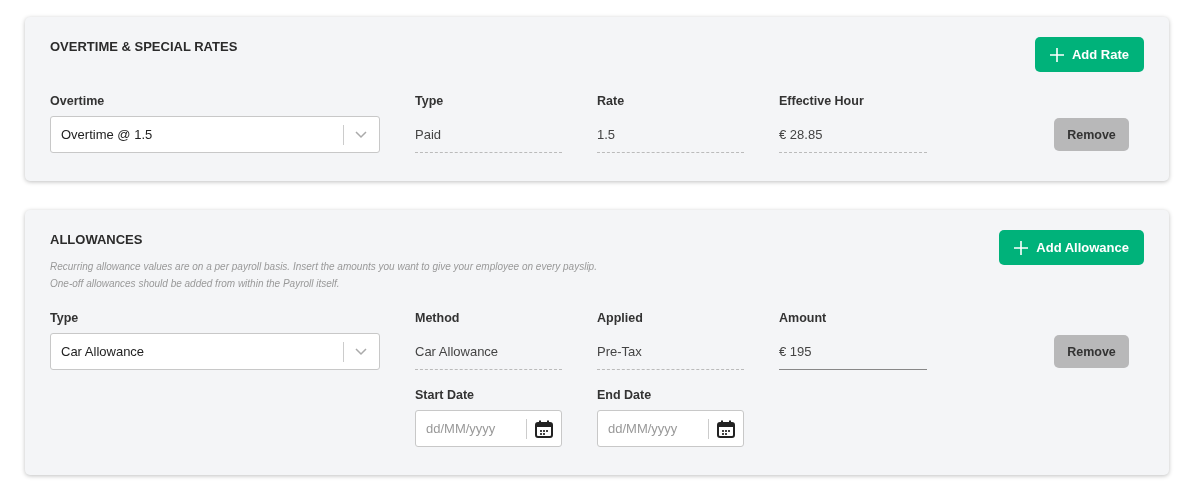 The height and width of the screenshot is (500, 1193). I want to click on section-title: OVERTIME & SPECIAL RATES, so click(144, 46).